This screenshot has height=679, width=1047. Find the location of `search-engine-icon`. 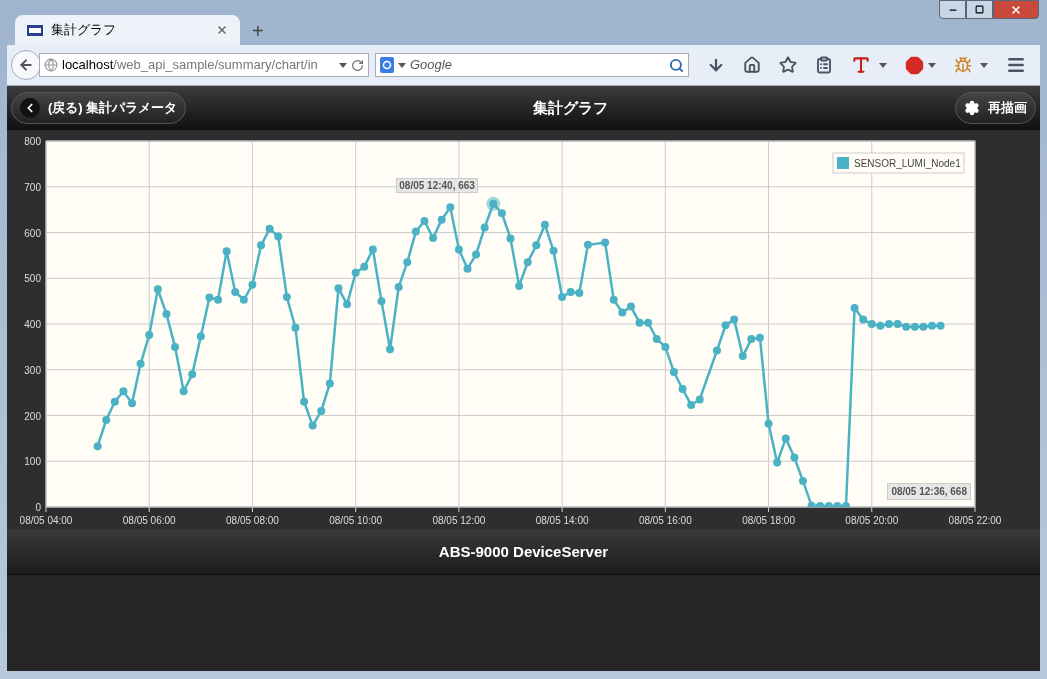

search-engine-icon is located at coordinates (387, 65).